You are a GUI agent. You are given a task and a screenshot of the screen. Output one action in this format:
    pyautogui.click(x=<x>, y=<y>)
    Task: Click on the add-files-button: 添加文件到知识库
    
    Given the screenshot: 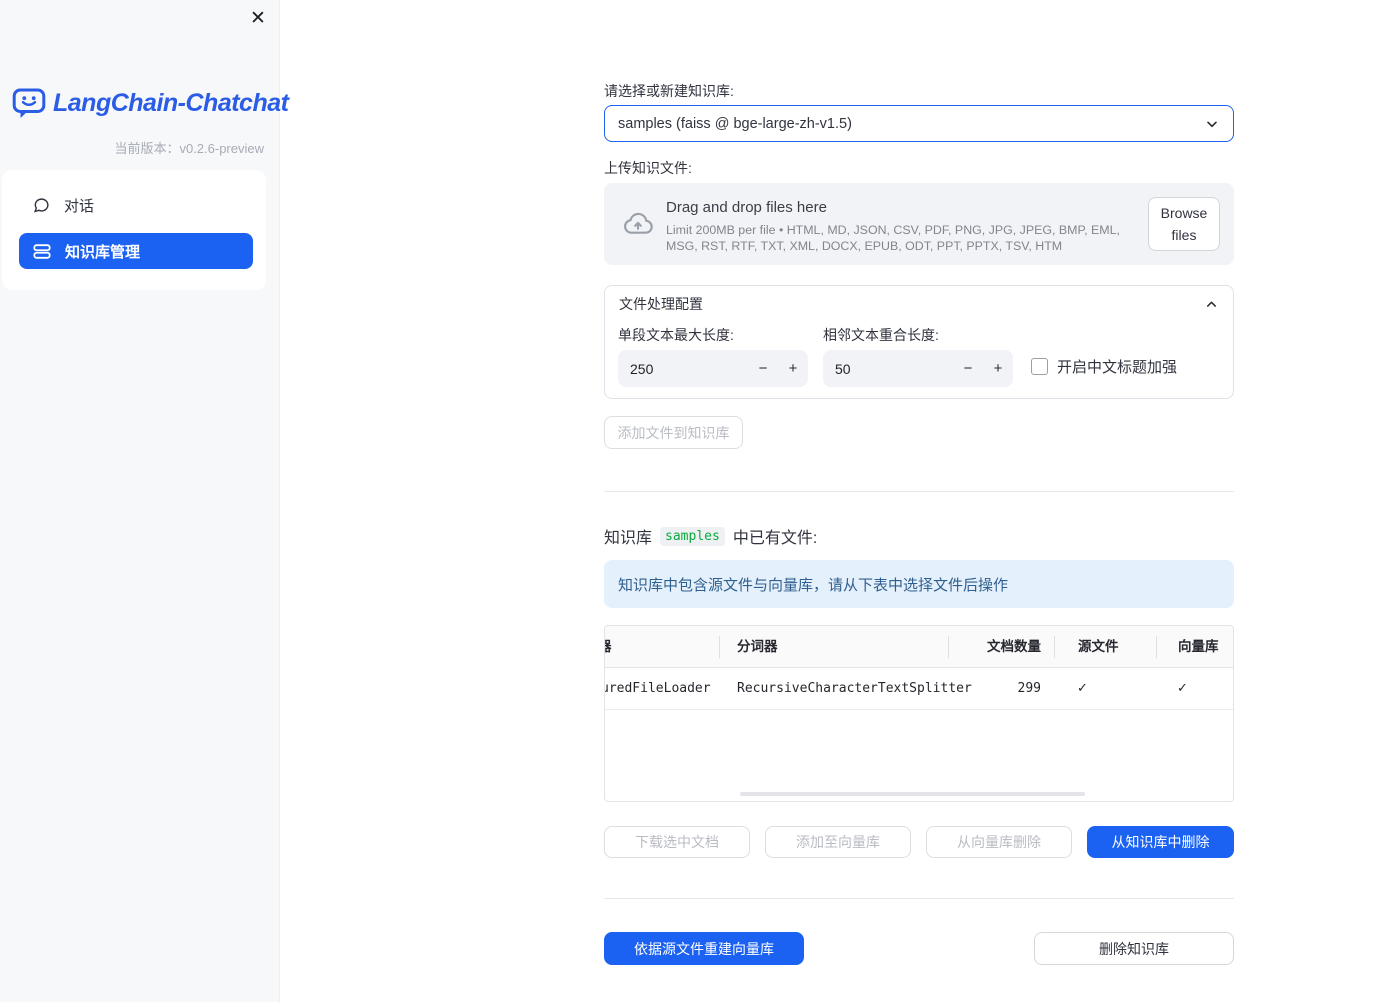 What is the action you would take?
    pyautogui.click(x=673, y=432)
    